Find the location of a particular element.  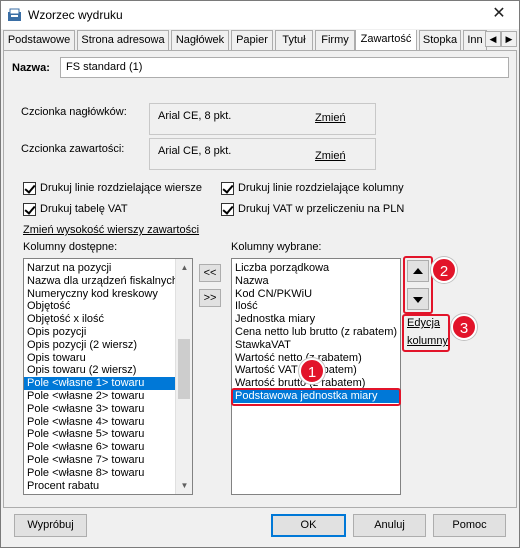

window-title: Wzorzec wydruku is located at coordinates (75, 15).